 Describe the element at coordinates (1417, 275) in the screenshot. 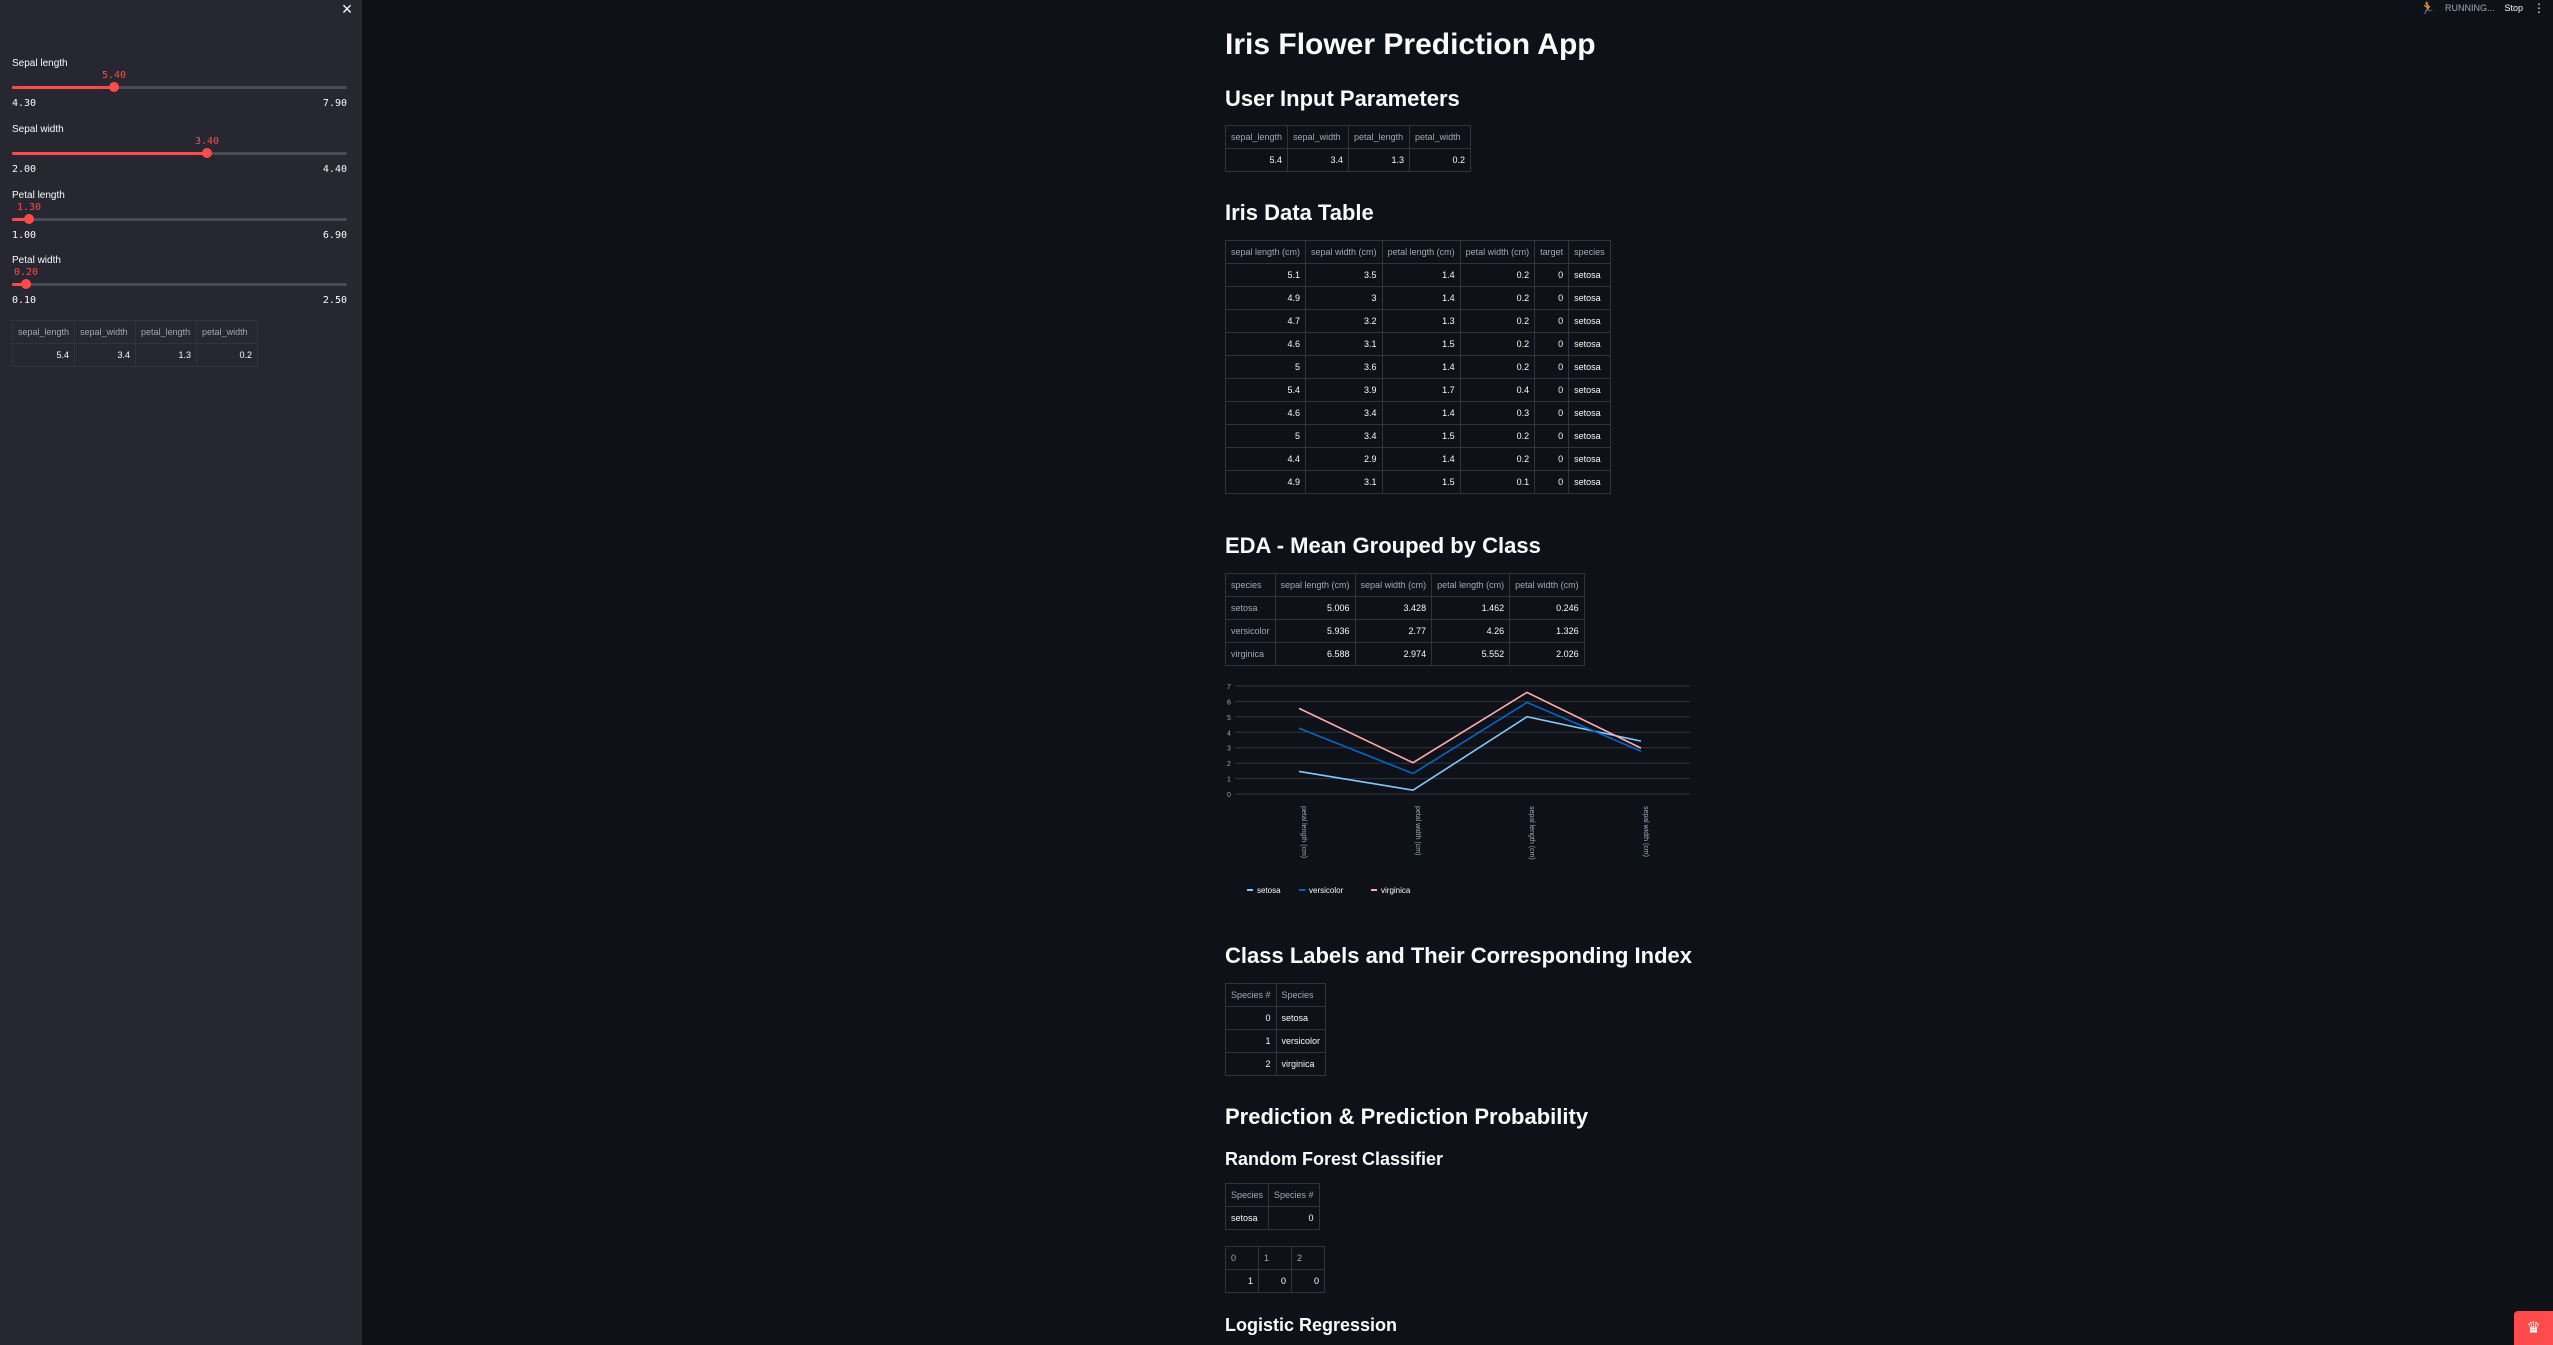

I see `table-row: 5.1 3.5 1.4 0.2 0 setosa` at that location.